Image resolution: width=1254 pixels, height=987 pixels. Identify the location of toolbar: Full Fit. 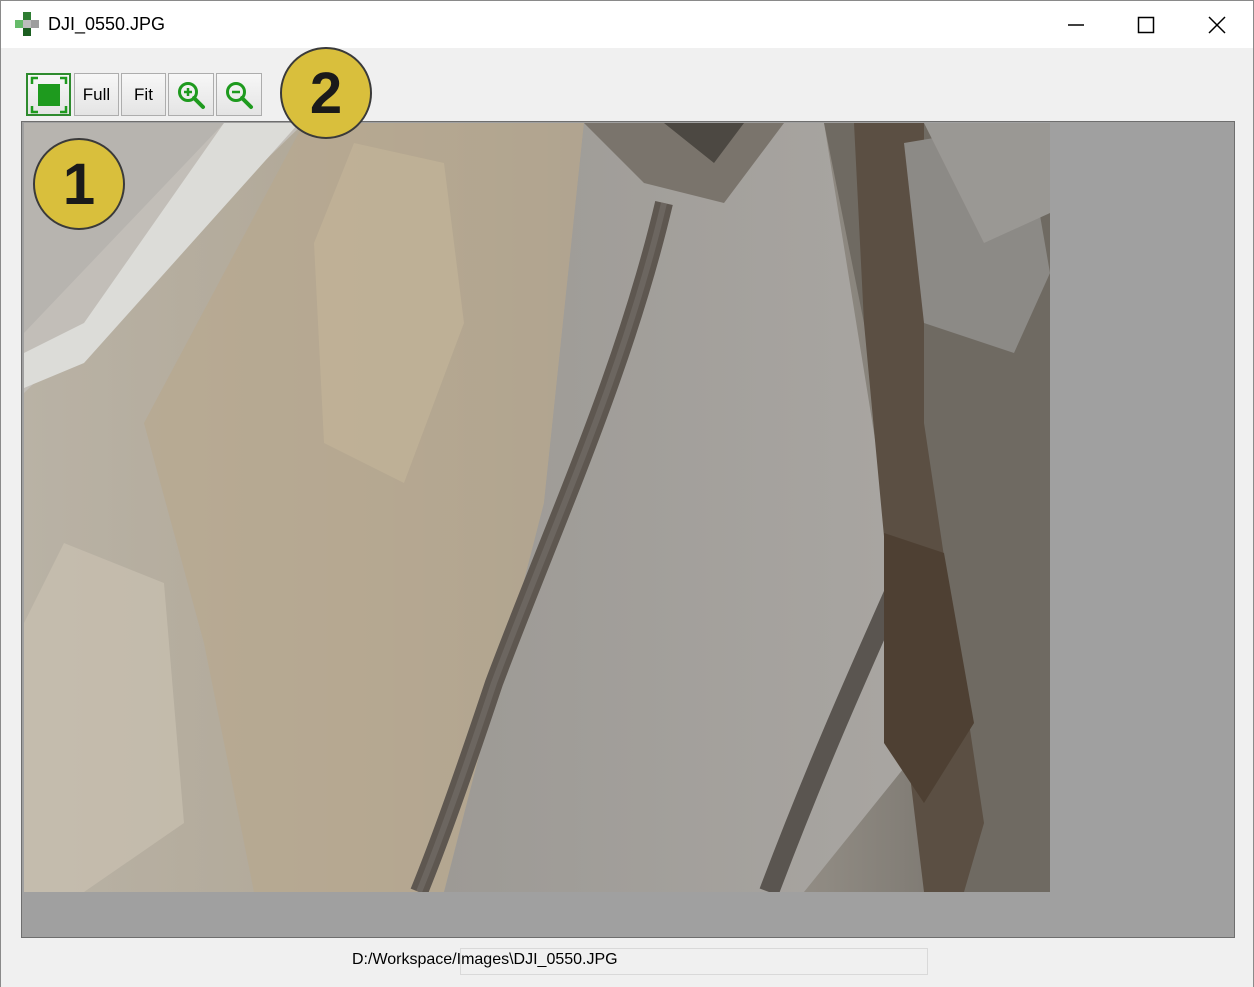
(627, 85).